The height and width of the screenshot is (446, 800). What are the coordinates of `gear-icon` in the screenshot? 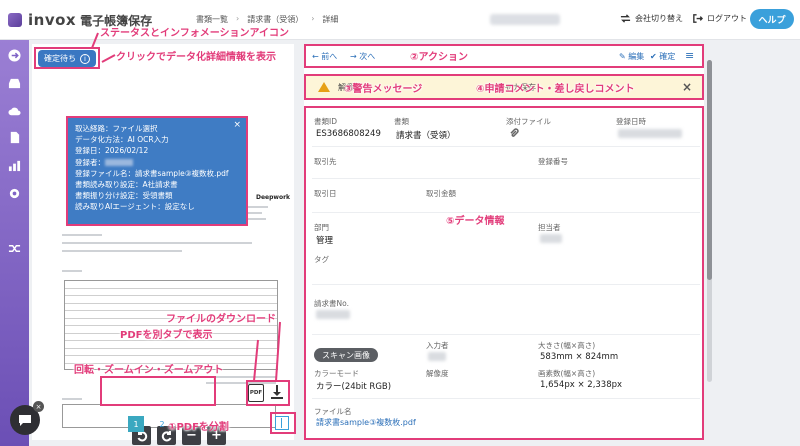 It's located at (14, 193).